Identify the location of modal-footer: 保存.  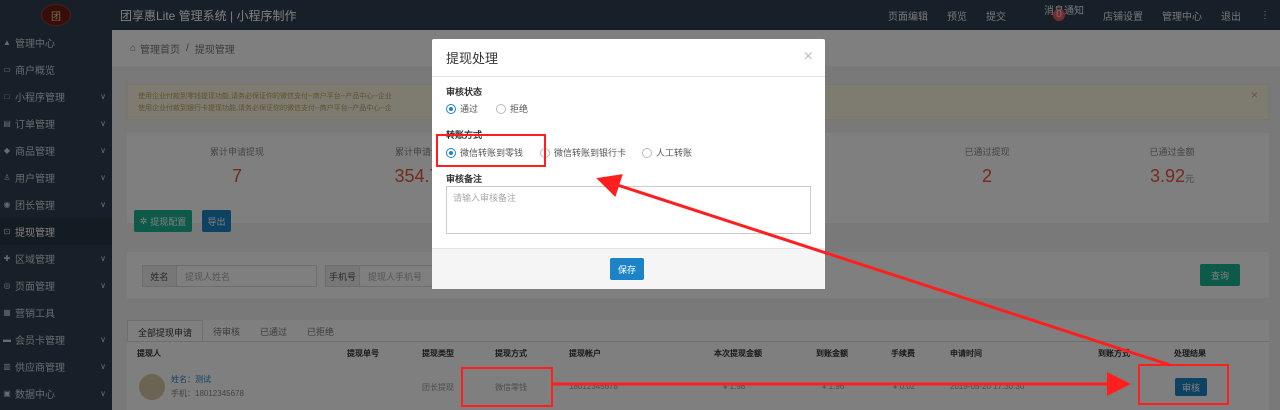
(628, 268).